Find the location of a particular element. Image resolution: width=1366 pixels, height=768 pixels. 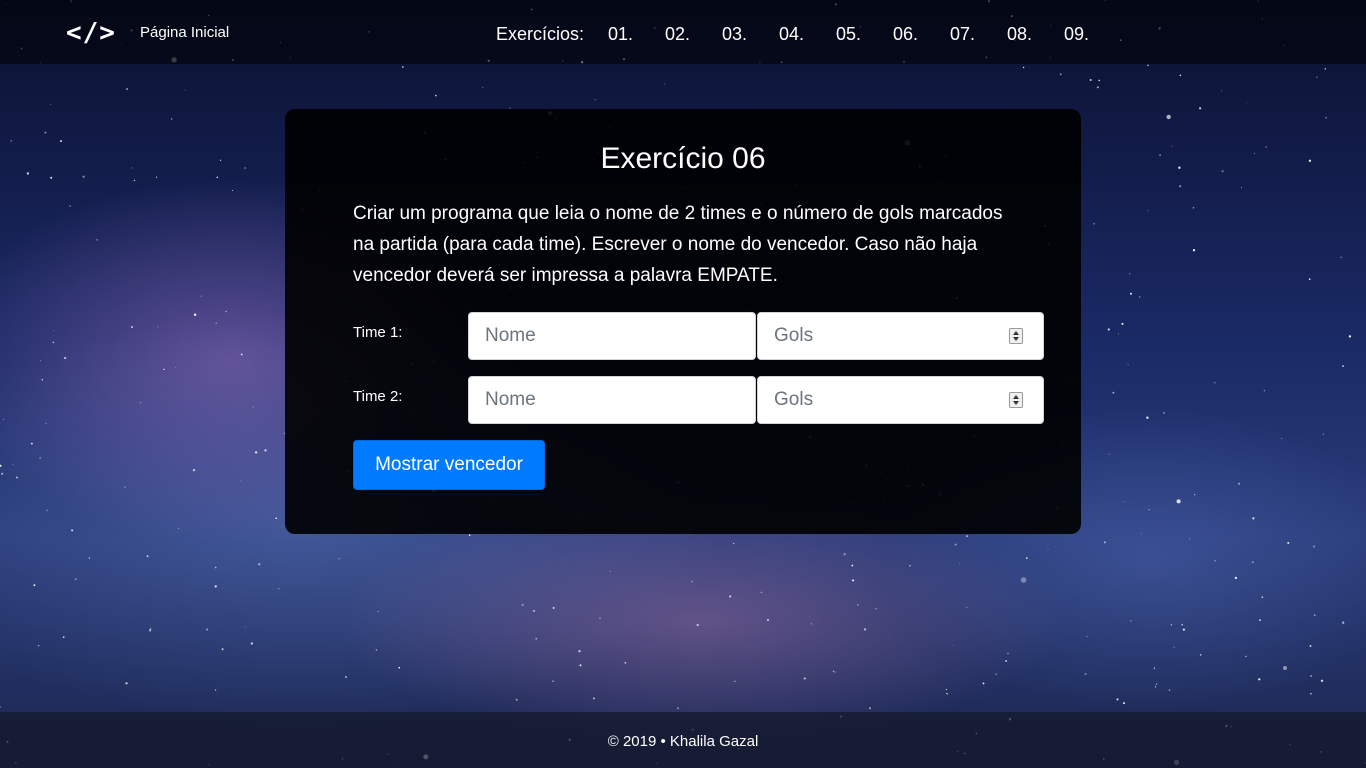

exercise-link-07: 07. is located at coordinates (978, 34).